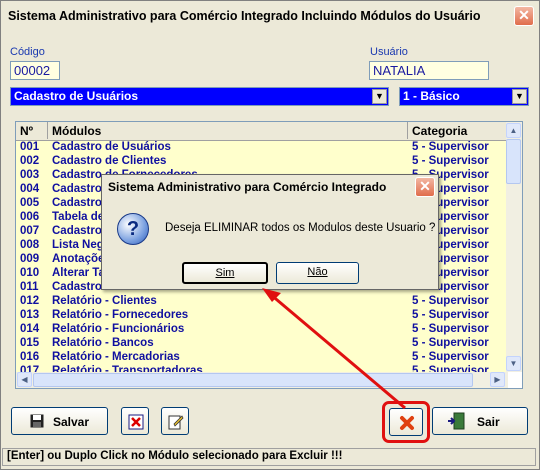 This screenshot has height=470, width=540. I want to click on salvar-label: Salvar, so click(71, 422).